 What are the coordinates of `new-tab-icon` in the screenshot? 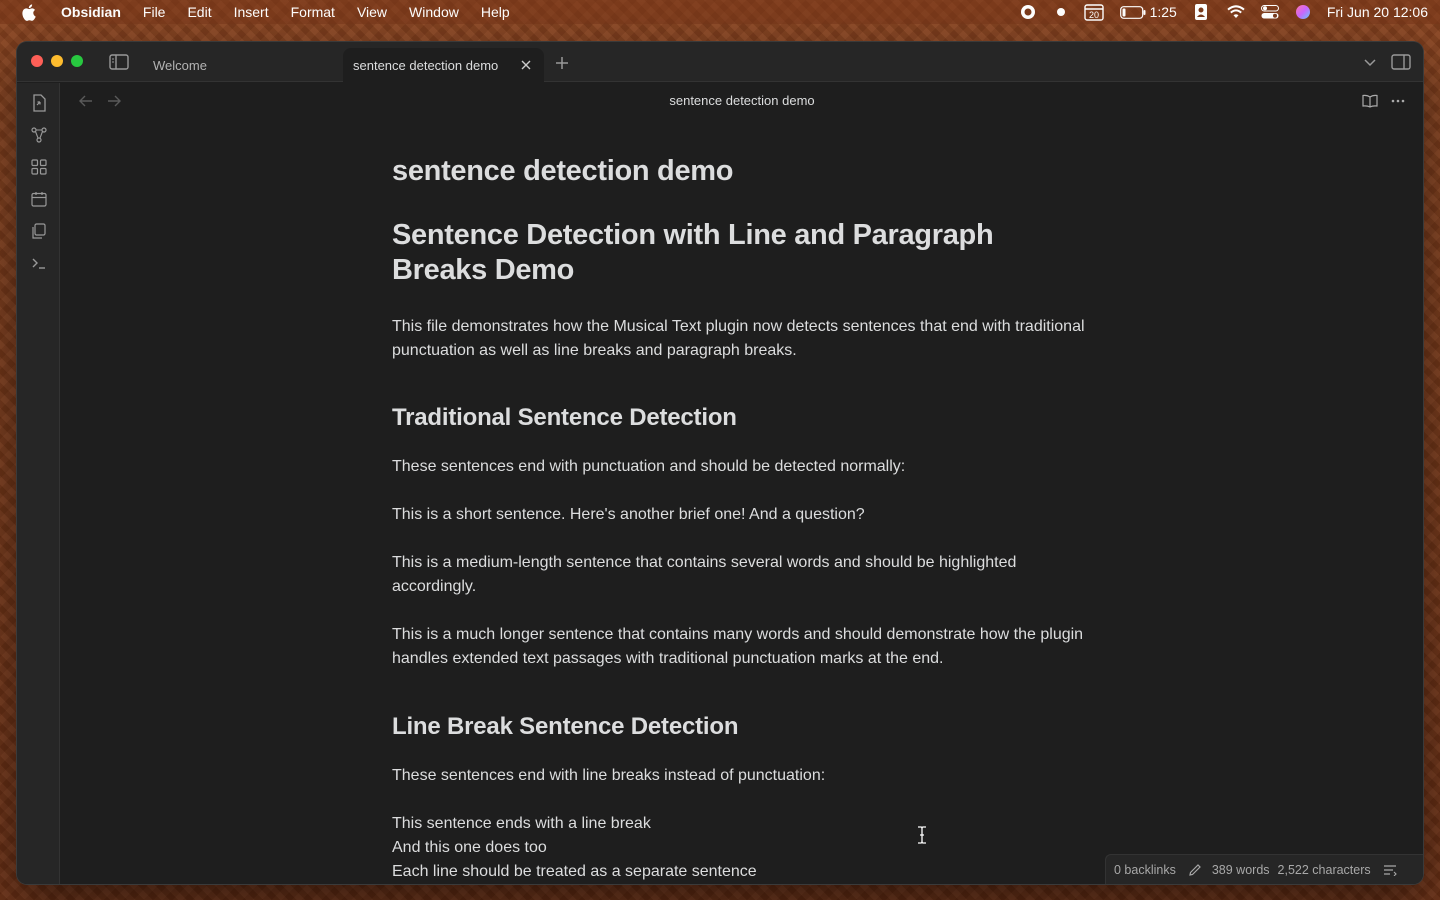 It's located at (562, 63).